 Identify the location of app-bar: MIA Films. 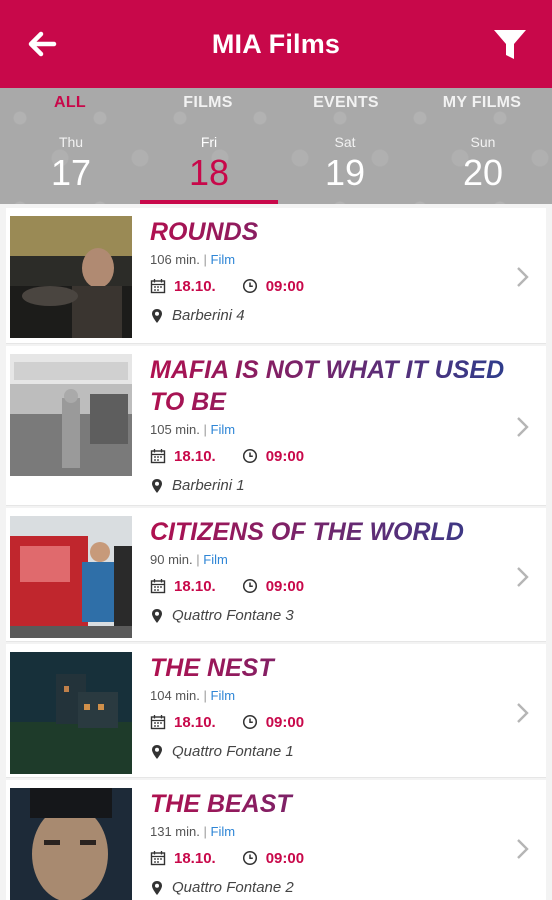
(276, 44).